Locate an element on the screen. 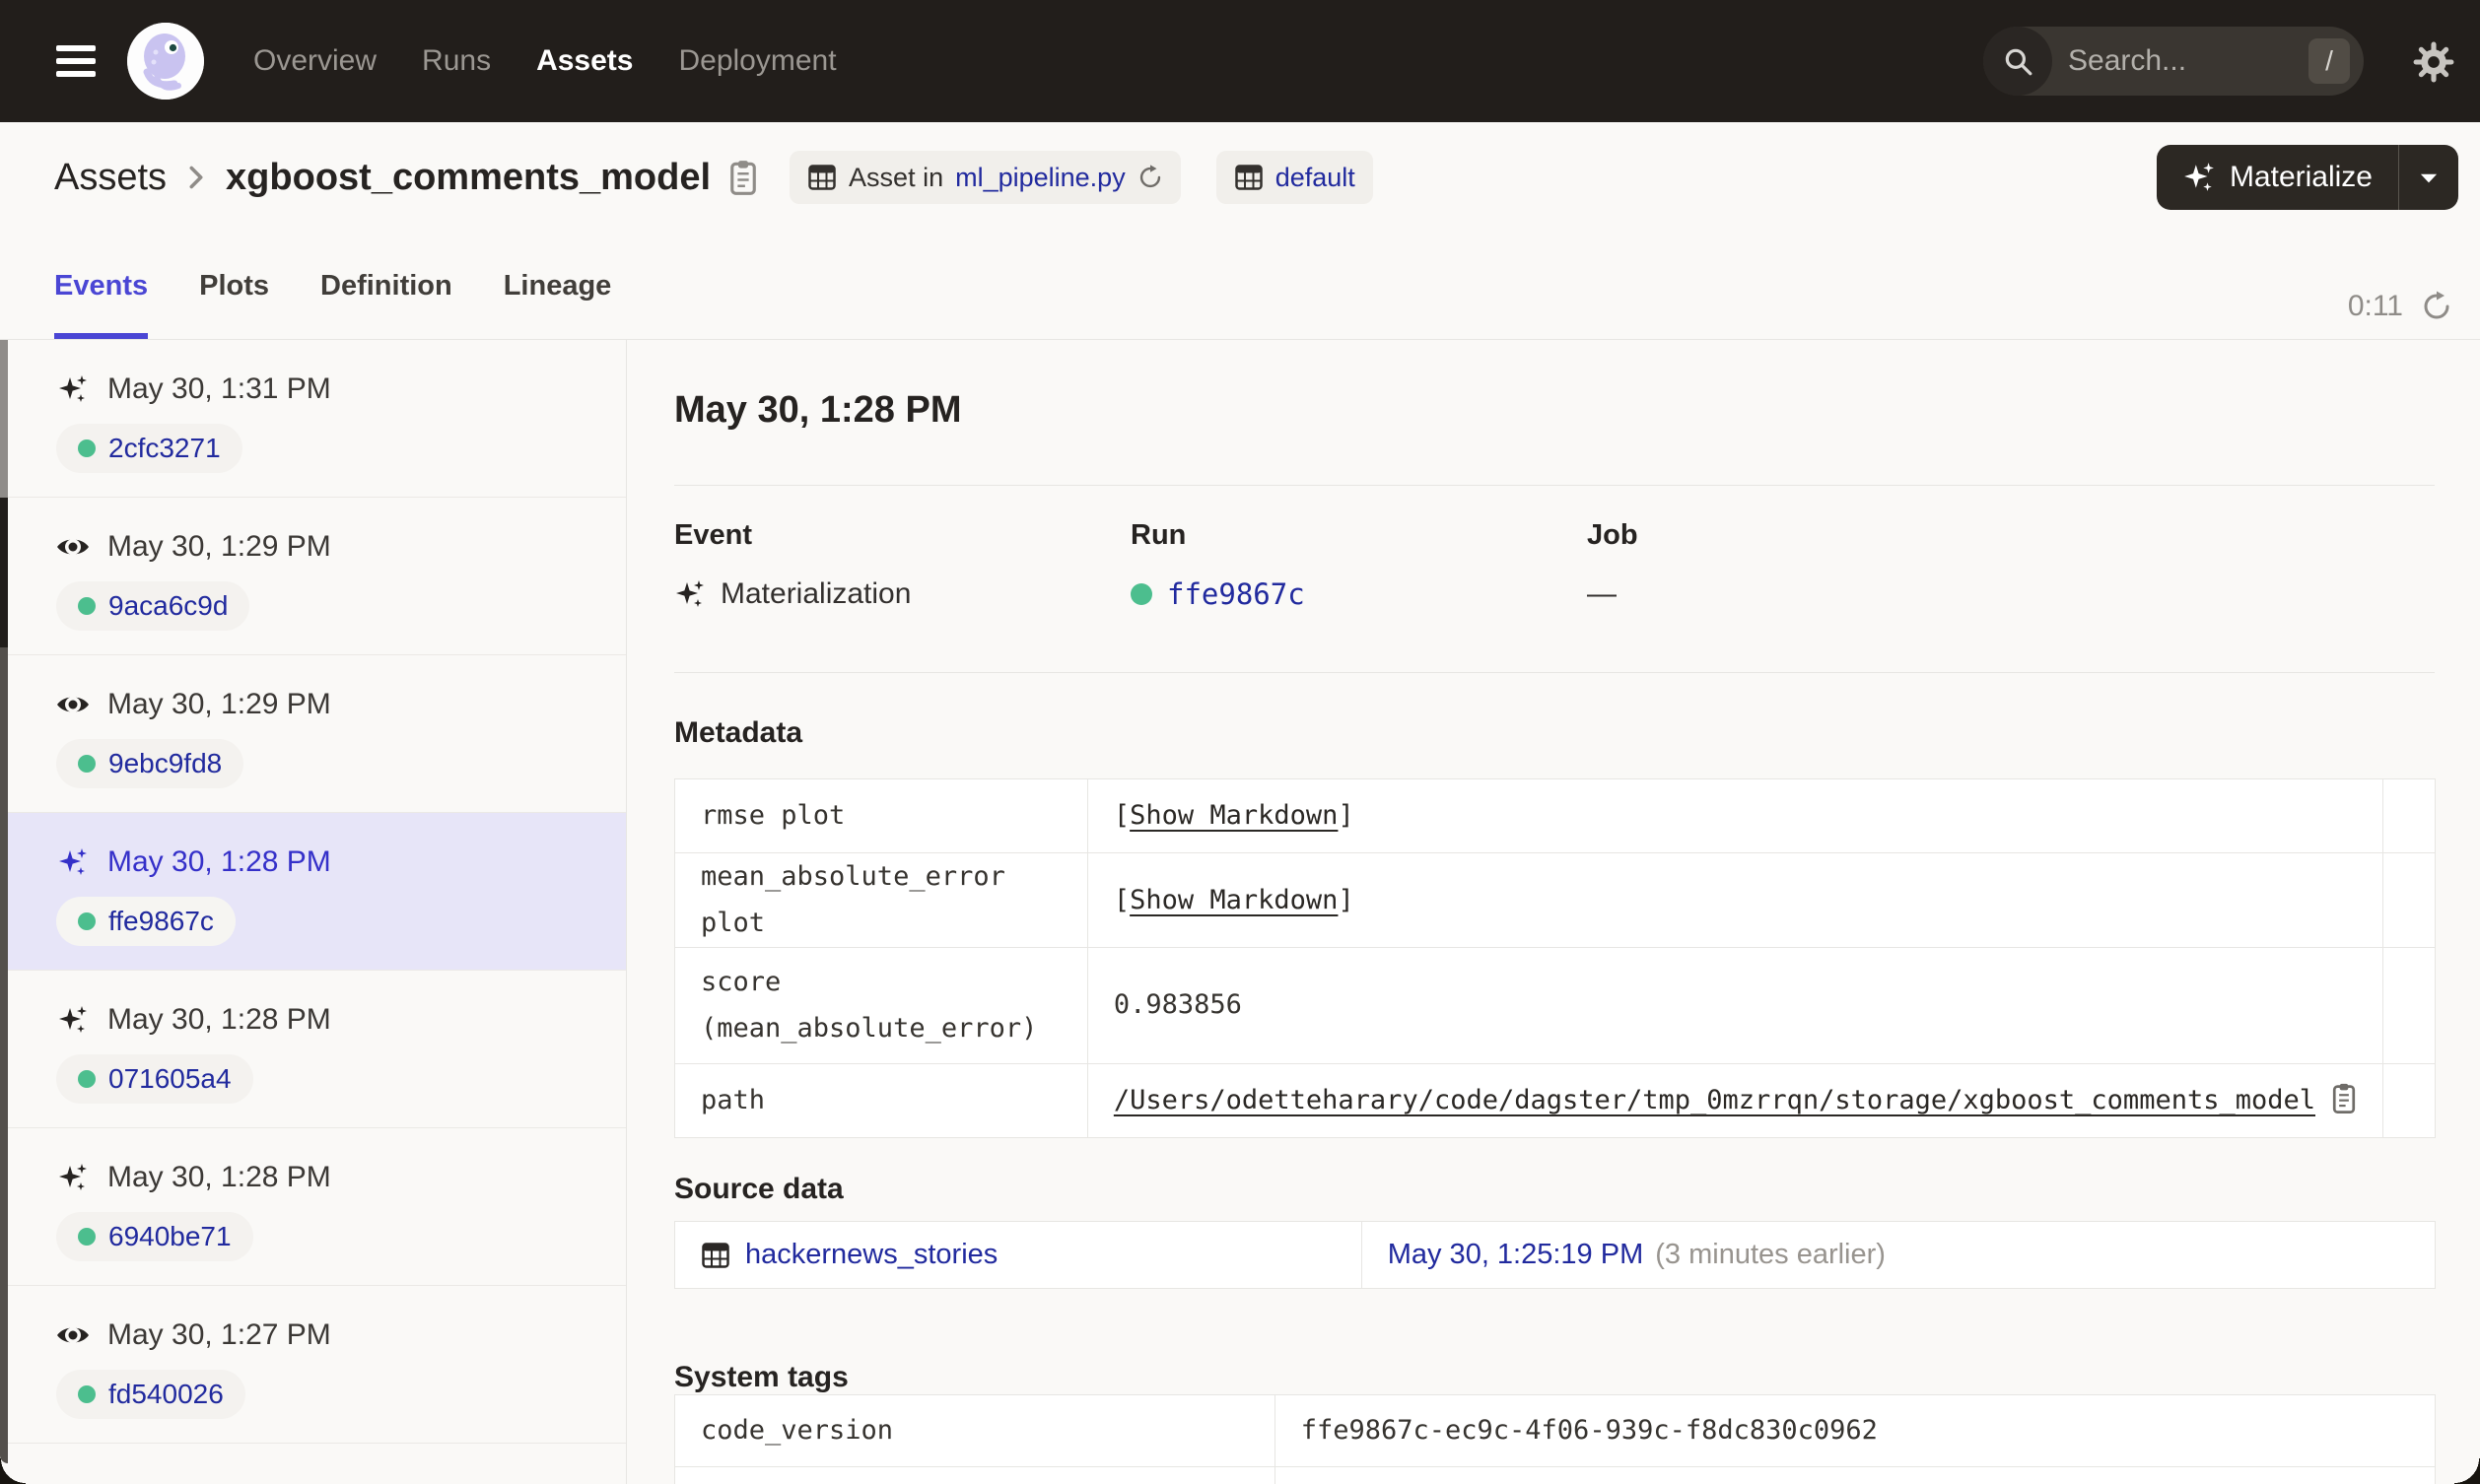  source-asset-link: hackernews_stories is located at coordinates (1018, 1255).